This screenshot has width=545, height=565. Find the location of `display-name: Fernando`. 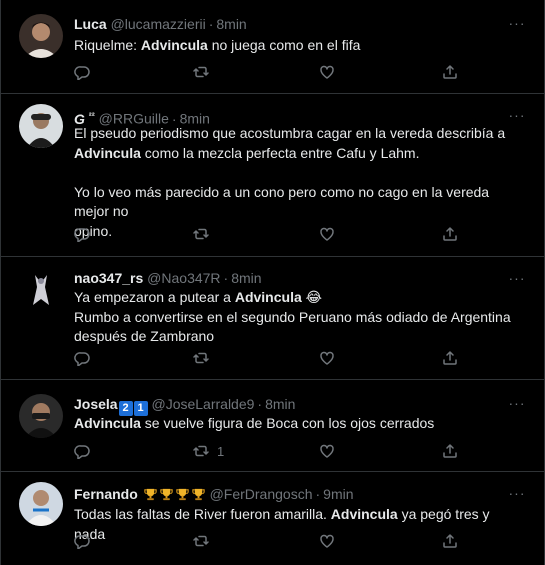

display-name: Fernando is located at coordinates (106, 494).